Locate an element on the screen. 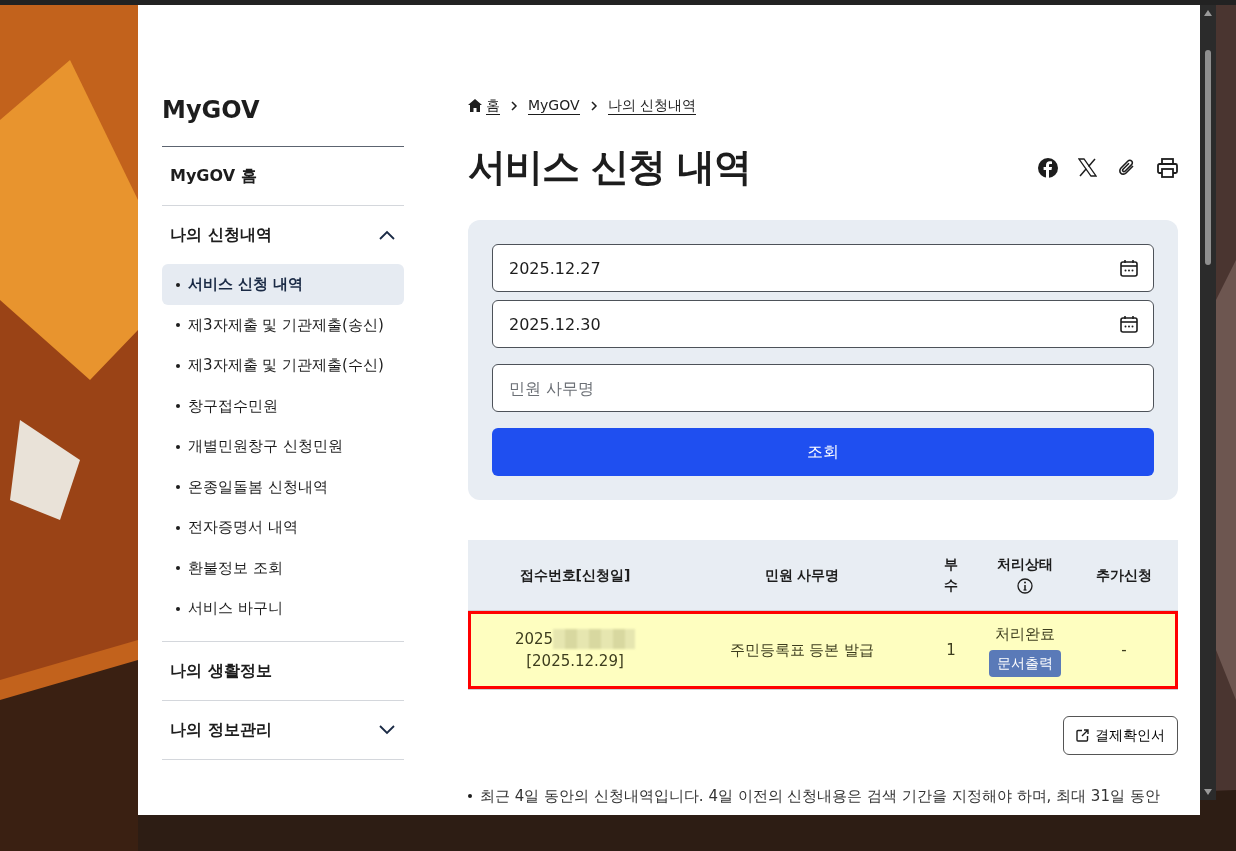 This screenshot has width=1236, height=851. paperclip-icon is located at coordinates (1127, 167).